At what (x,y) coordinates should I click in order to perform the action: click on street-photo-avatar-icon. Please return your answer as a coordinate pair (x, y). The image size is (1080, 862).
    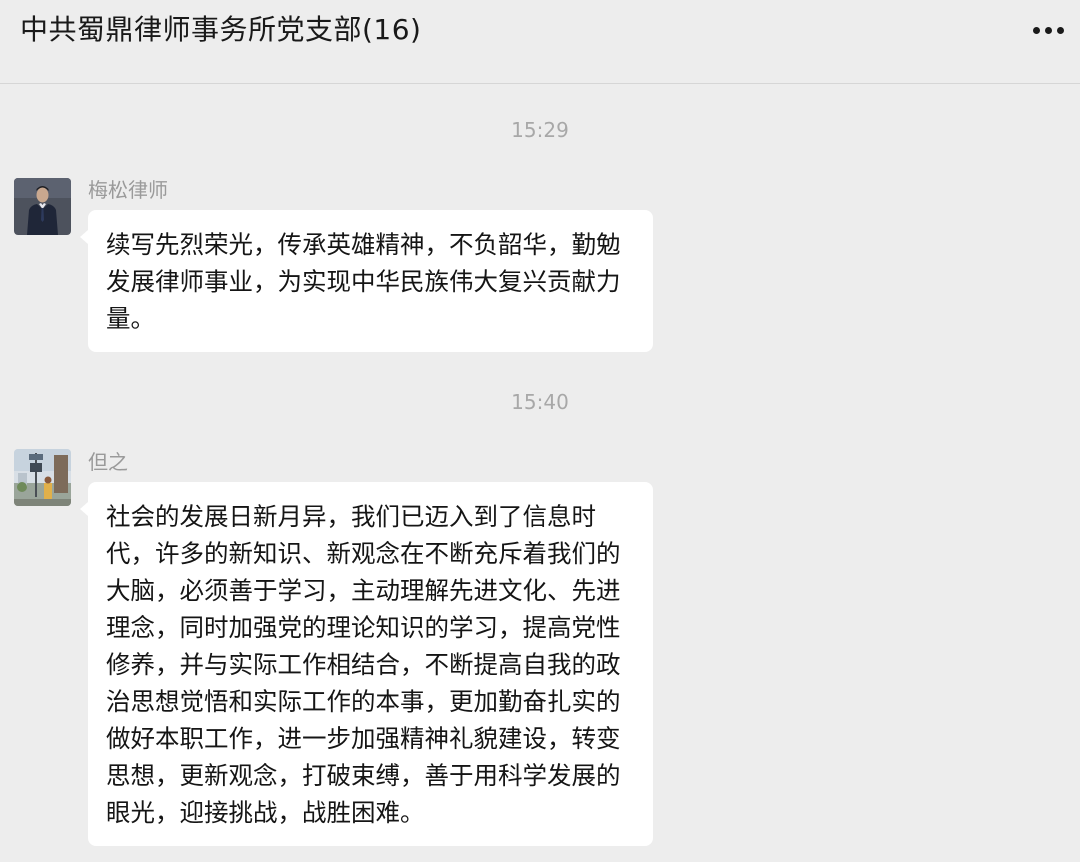
    Looking at the image, I should click on (42, 477).